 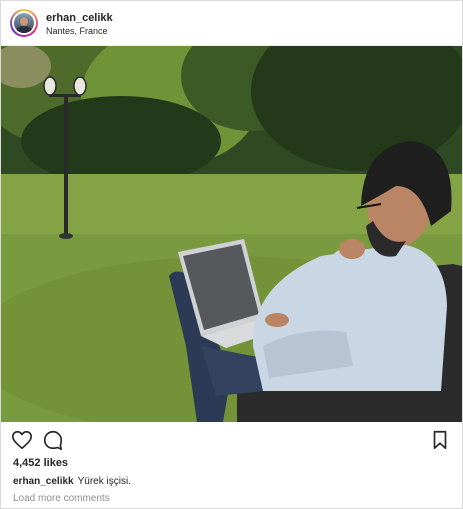 I want to click on comment-icon, so click(x=53, y=440).